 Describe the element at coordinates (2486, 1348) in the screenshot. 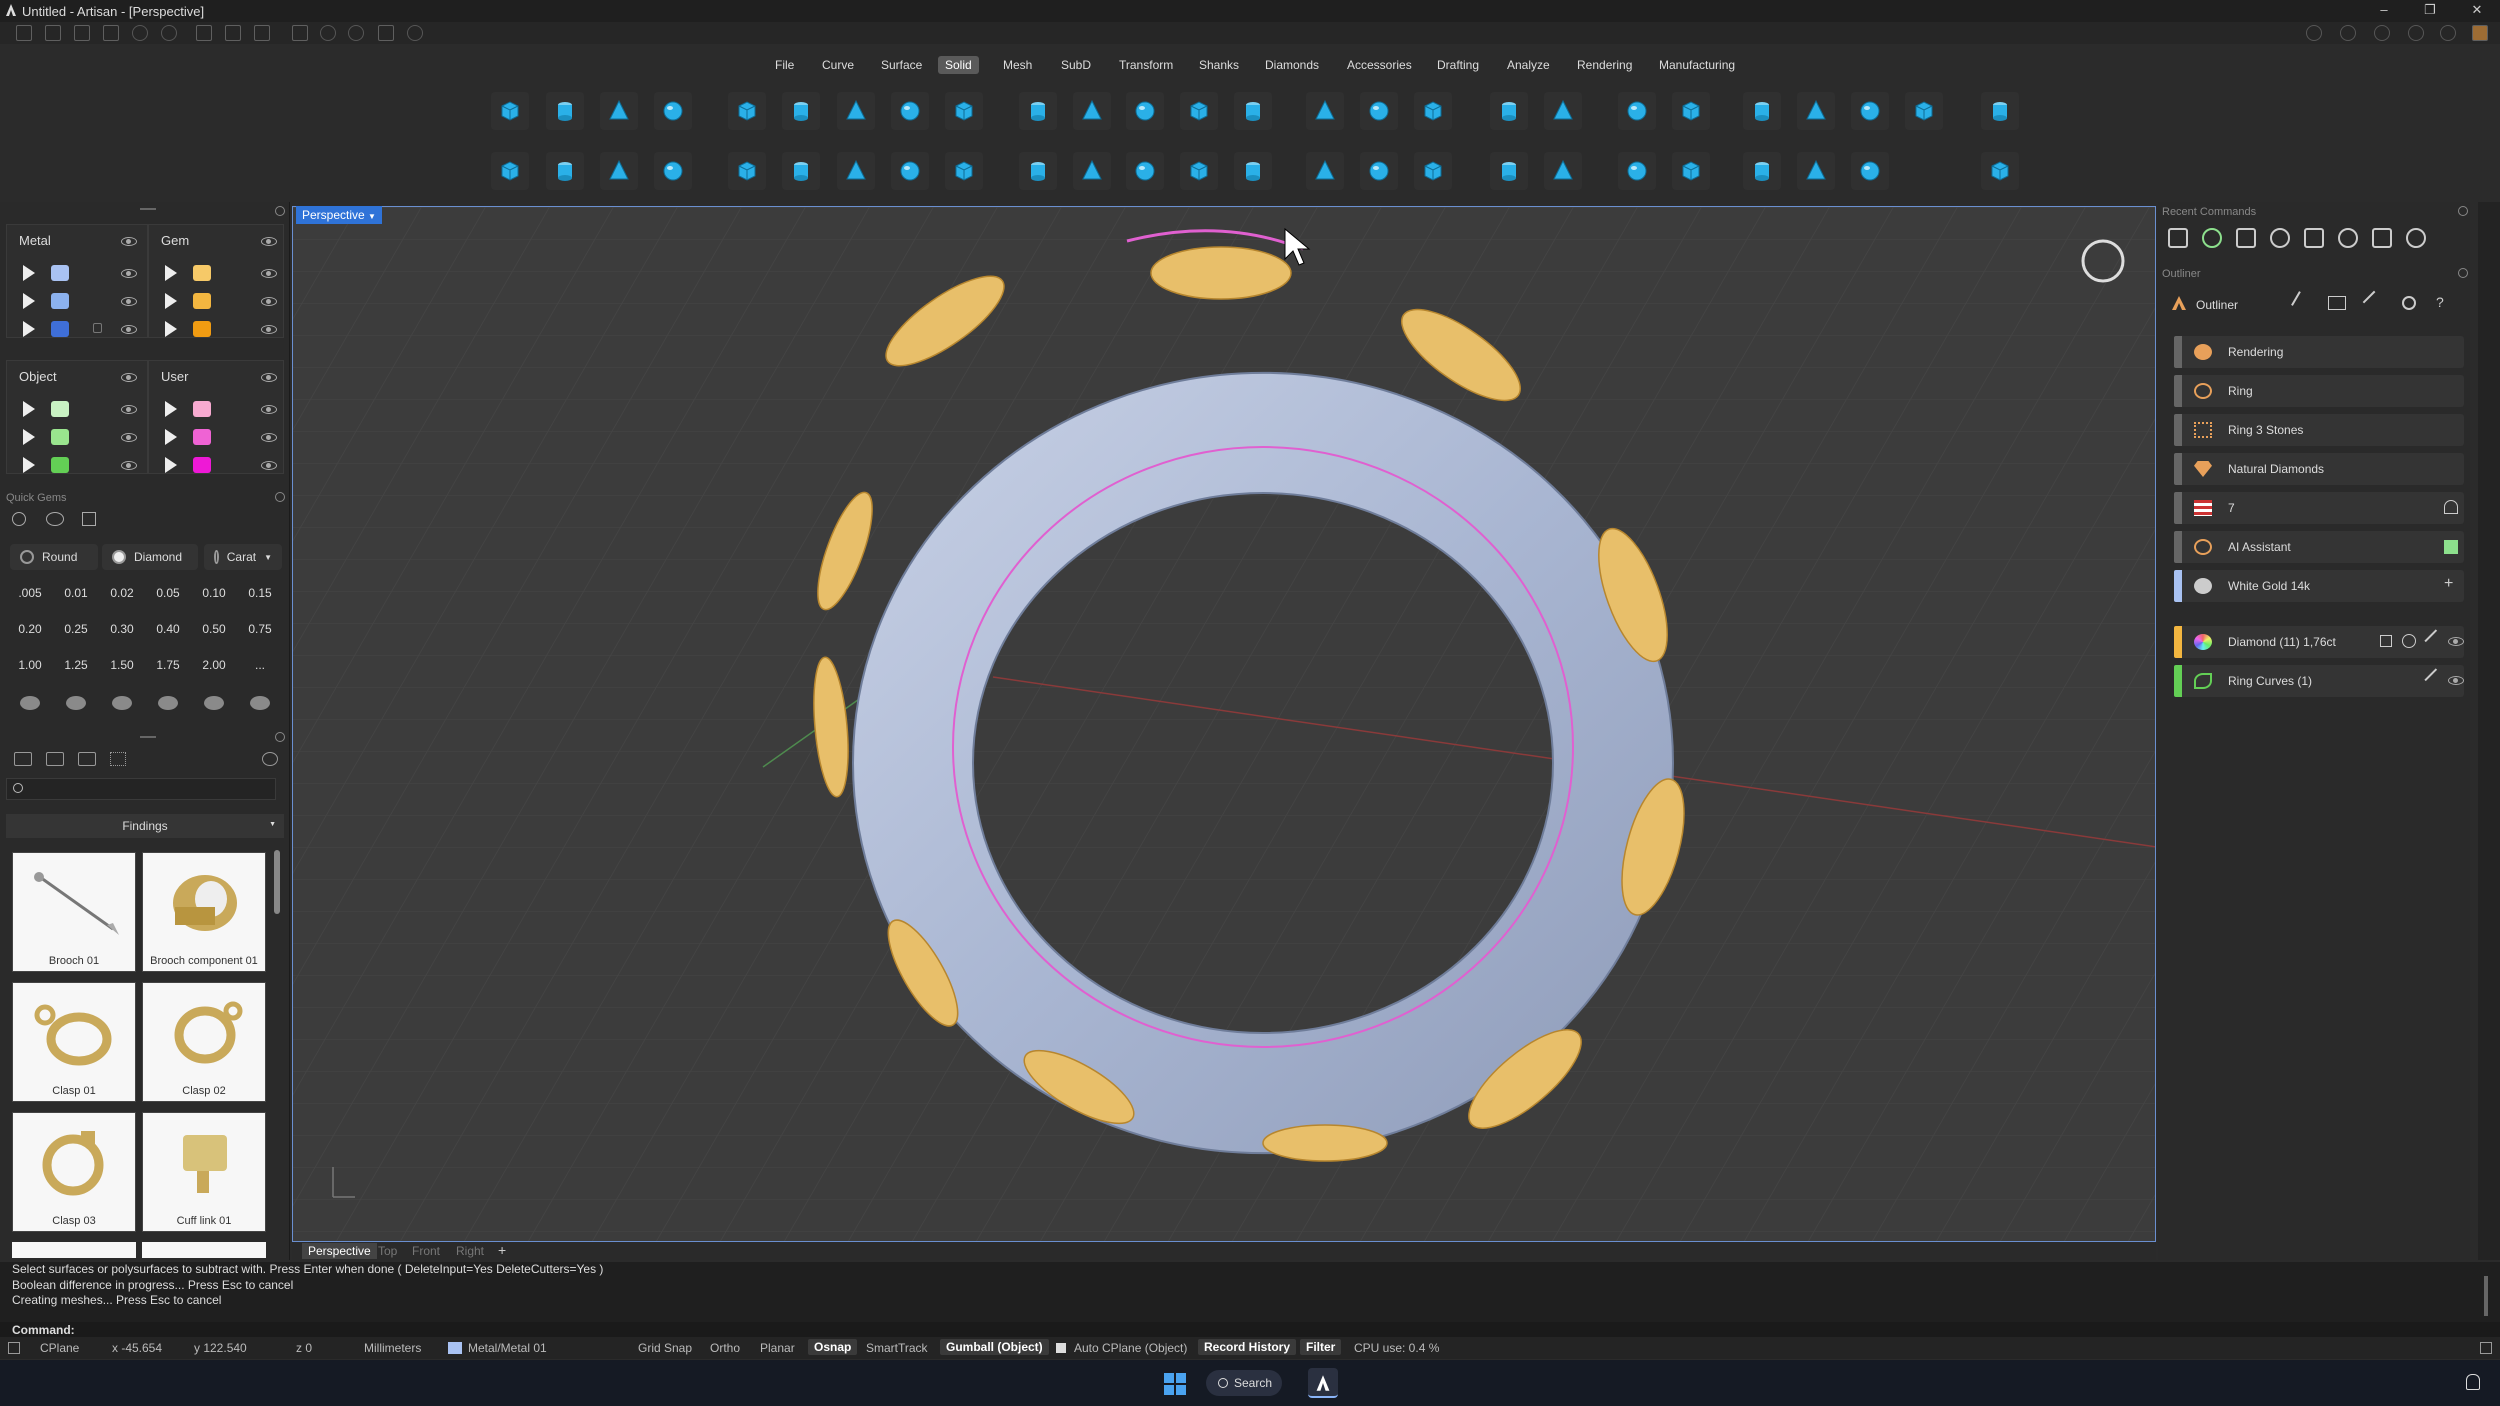

I see `panel-toggle-right-icon` at that location.